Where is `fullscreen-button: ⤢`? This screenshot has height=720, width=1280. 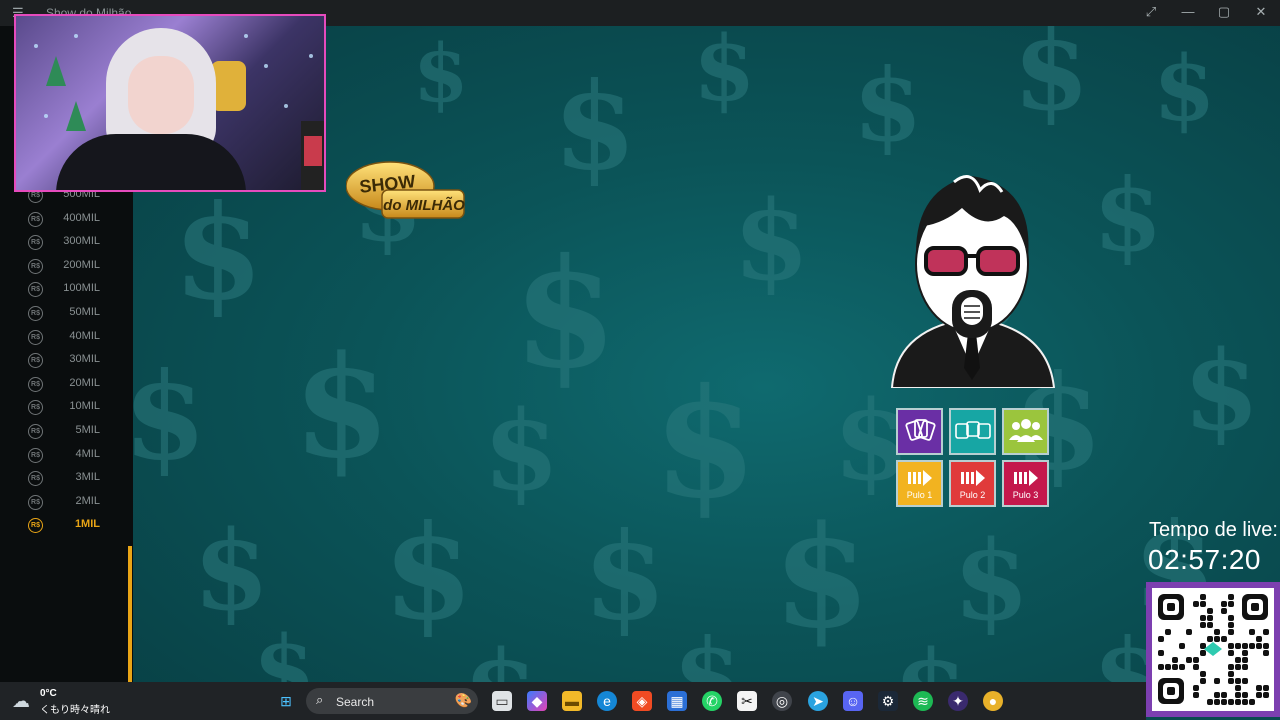
fullscreen-button: ⤢ is located at coordinates (1151, 13).